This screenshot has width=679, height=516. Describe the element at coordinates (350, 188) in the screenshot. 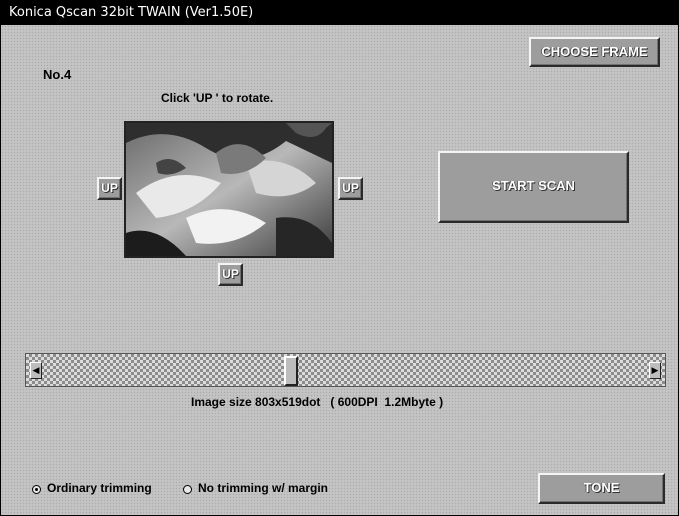

I see `rotate-right-up-button: UP` at that location.